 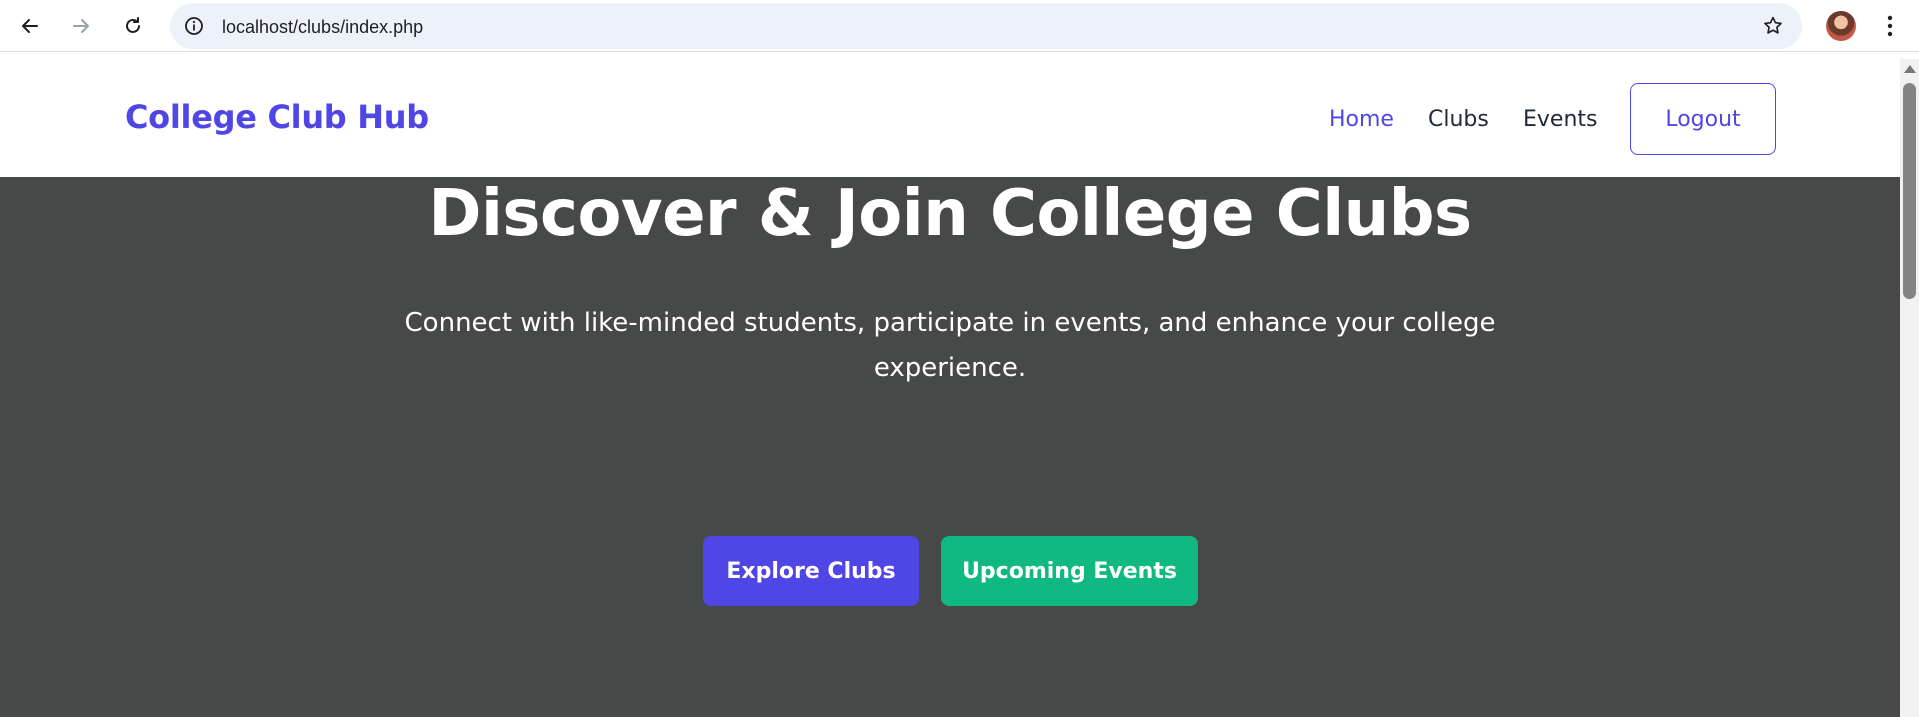 I want to click on brand-logo: College Club Hub, so click(x=277, y=117).